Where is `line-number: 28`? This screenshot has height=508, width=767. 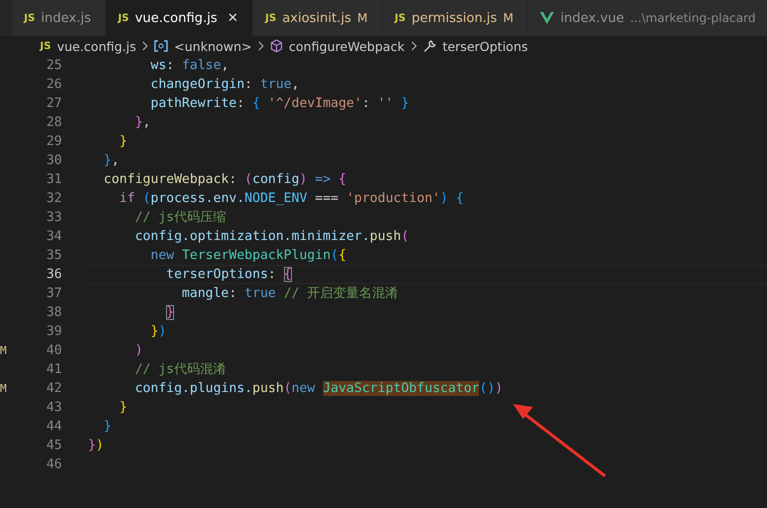
line-number: 28 is located at coordinates (53, 123).